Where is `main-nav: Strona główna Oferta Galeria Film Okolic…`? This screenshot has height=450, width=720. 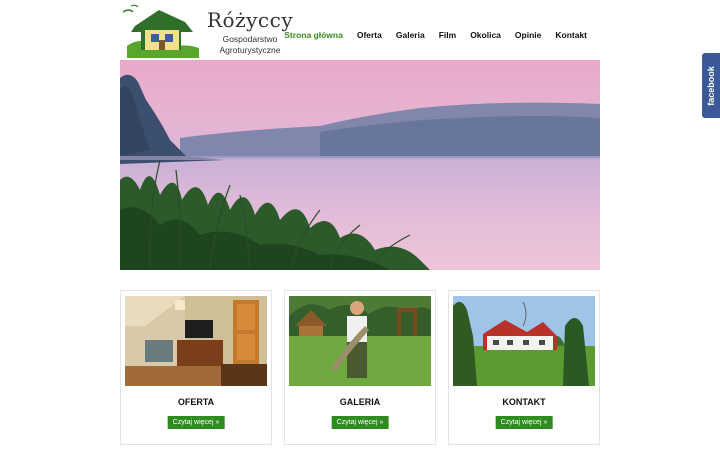
main-nav: Strona główna Oferta Galeria Film Okolic… is located at coordinates (435, 35).